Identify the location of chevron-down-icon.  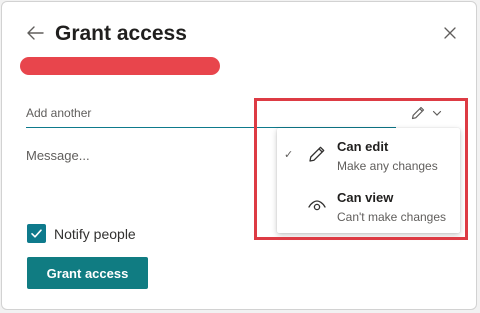
(437, 113).